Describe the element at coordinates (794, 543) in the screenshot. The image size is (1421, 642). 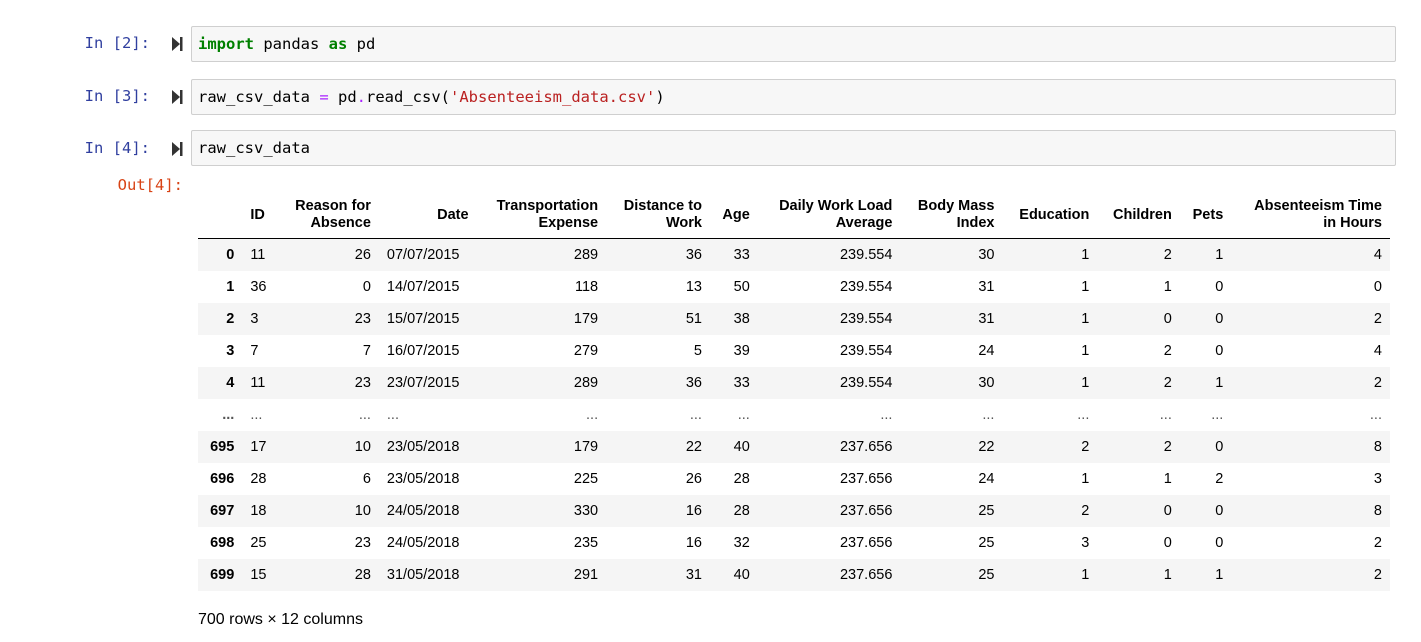
I see `table-row: 698 25 23 24/05/2018 235 16 32 237.656 25 3 0 0 2` at that location.